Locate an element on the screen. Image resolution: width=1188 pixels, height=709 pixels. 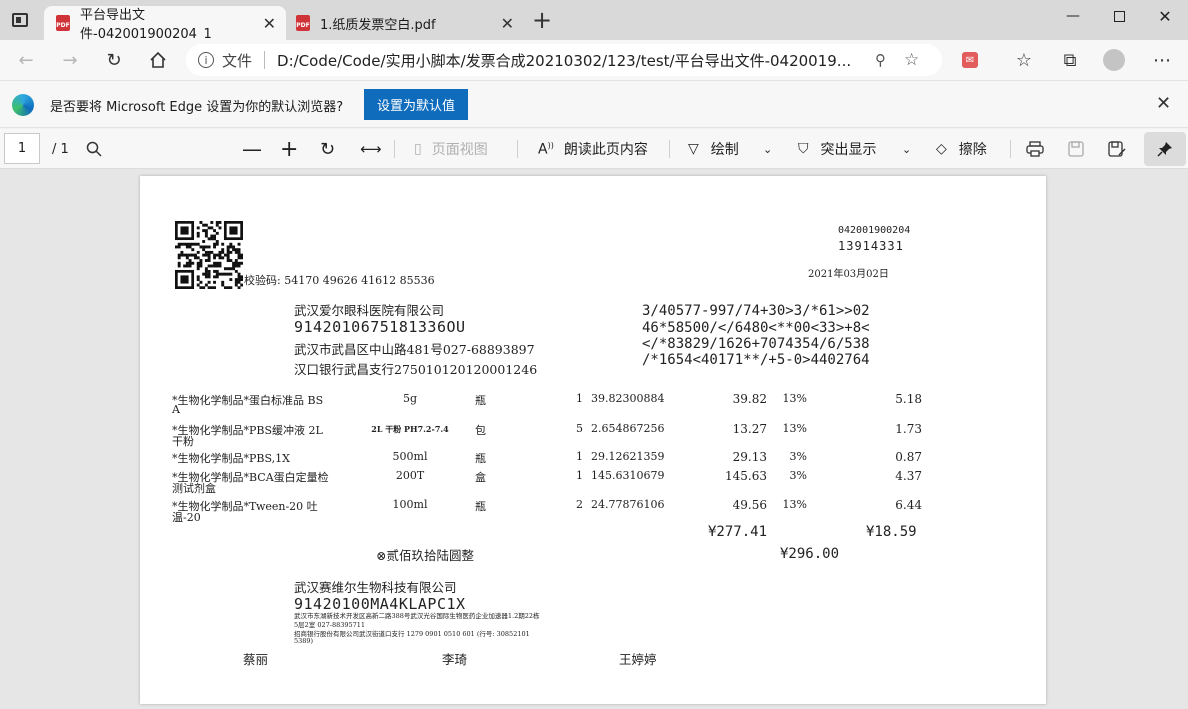
tab-title: 平台导出文件-042001900204_1 is located at coordinates (146, 25).